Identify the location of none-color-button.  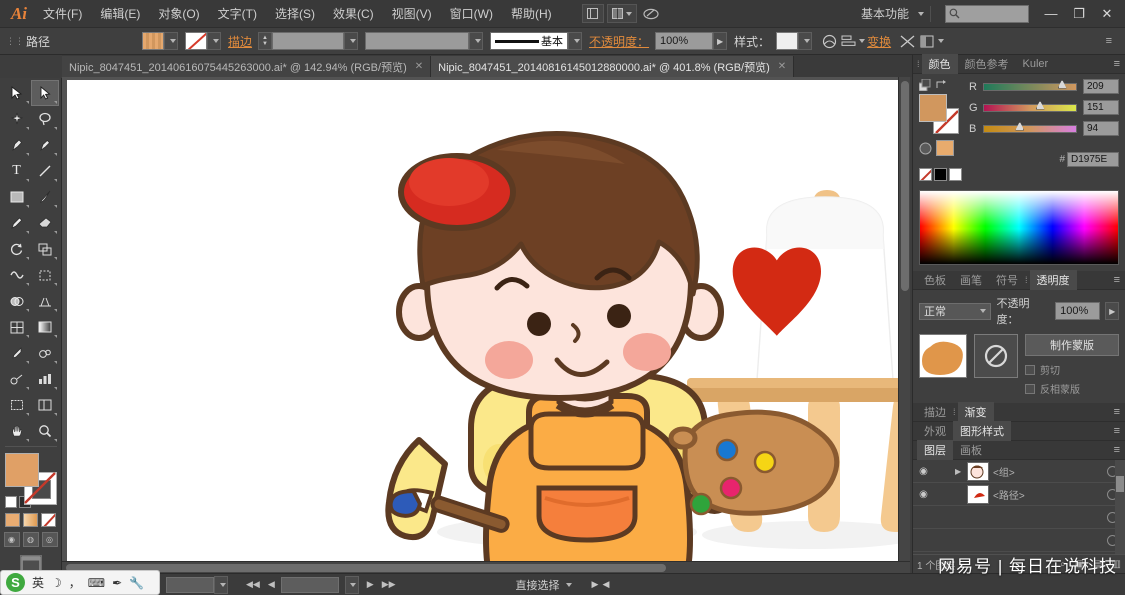
(925, 174).